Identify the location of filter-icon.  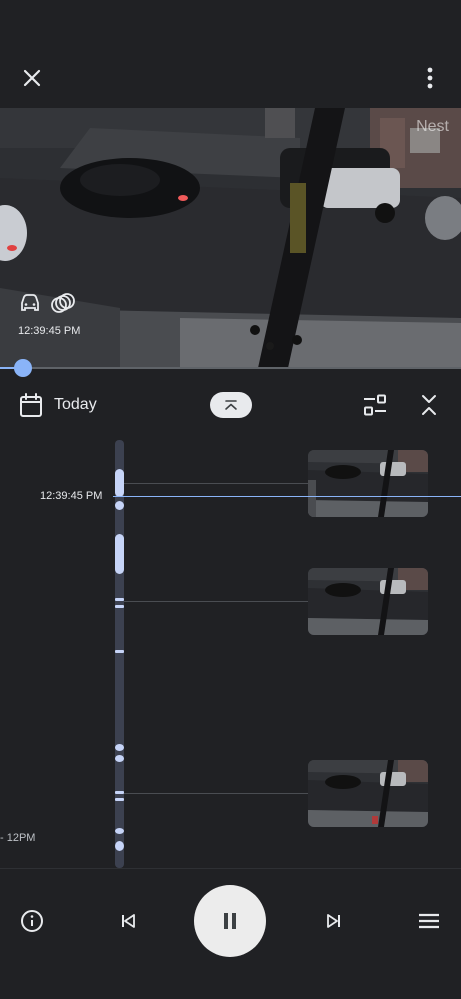
(375, 405).